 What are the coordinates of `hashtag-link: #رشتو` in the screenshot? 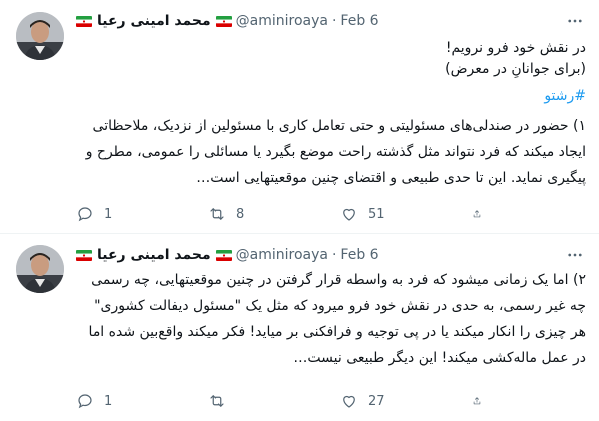 It's located at (331, 96).